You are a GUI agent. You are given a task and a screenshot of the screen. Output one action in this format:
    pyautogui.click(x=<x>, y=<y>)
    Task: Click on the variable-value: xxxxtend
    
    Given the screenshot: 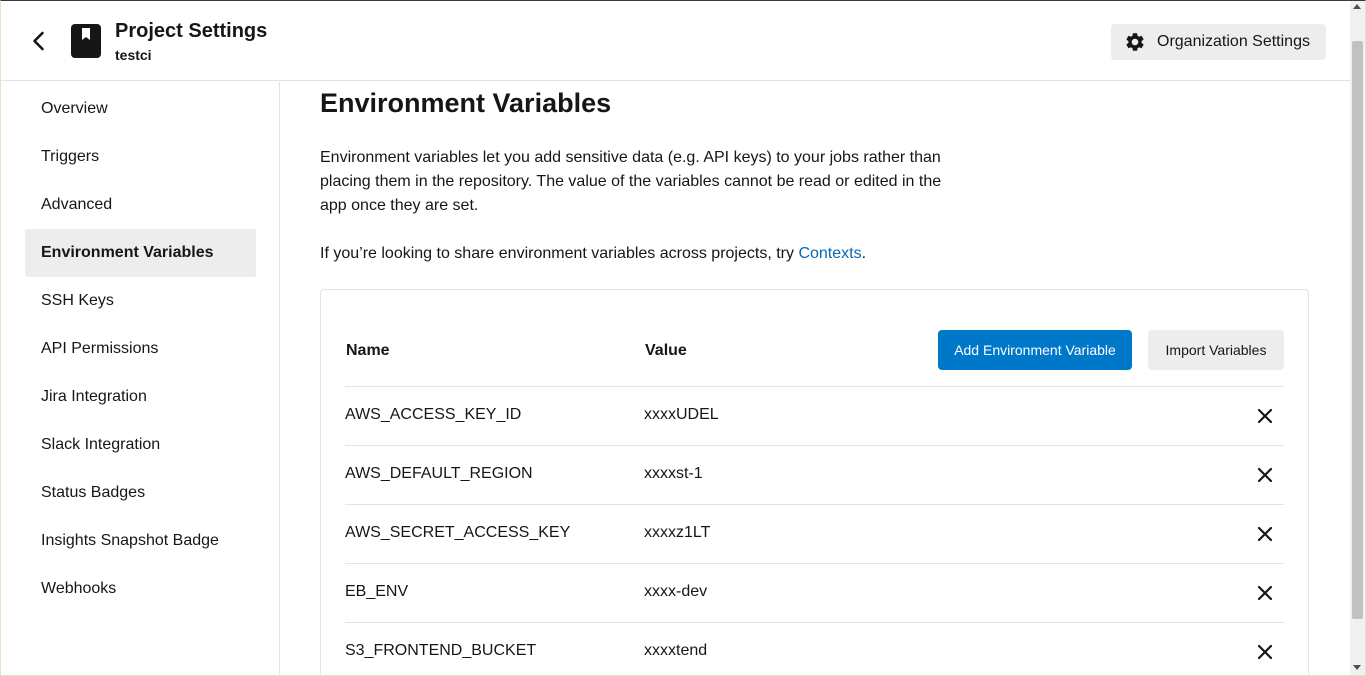 What is the action you would take?
    pyautogui.click(x=676, y=650)
    